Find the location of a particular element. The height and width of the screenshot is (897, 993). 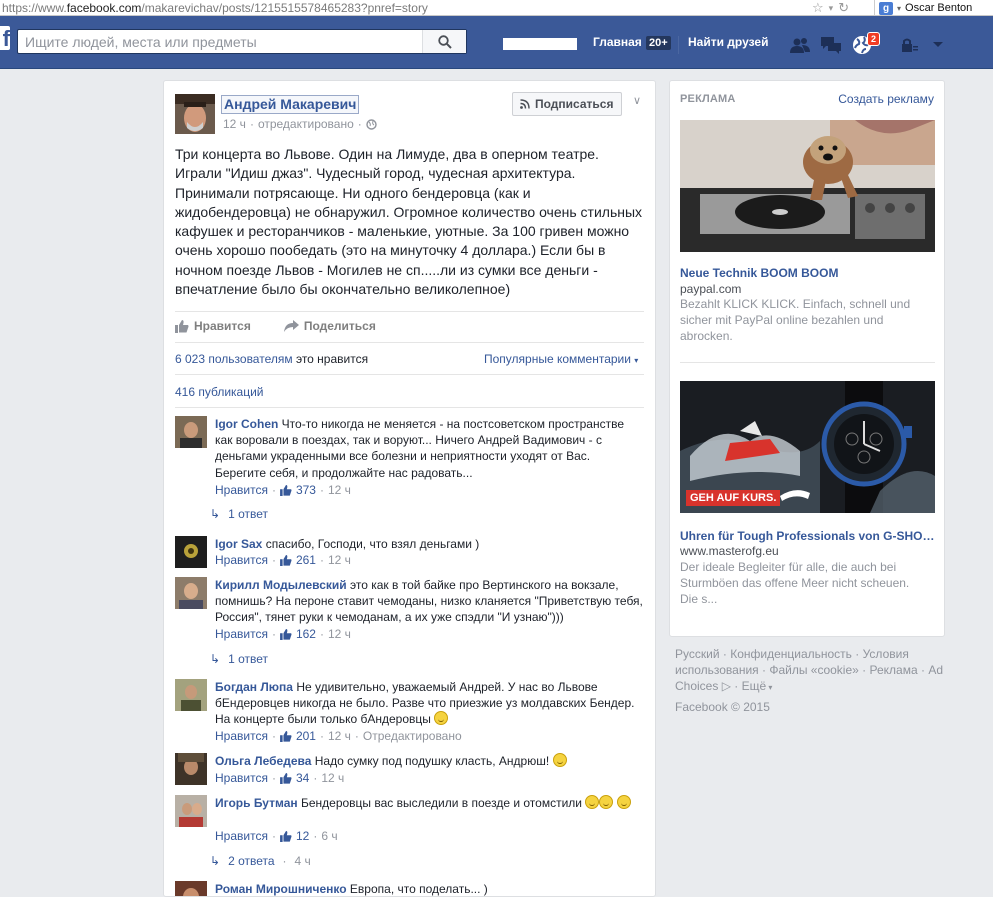

author-avatar is located at coordinates (195, 114).